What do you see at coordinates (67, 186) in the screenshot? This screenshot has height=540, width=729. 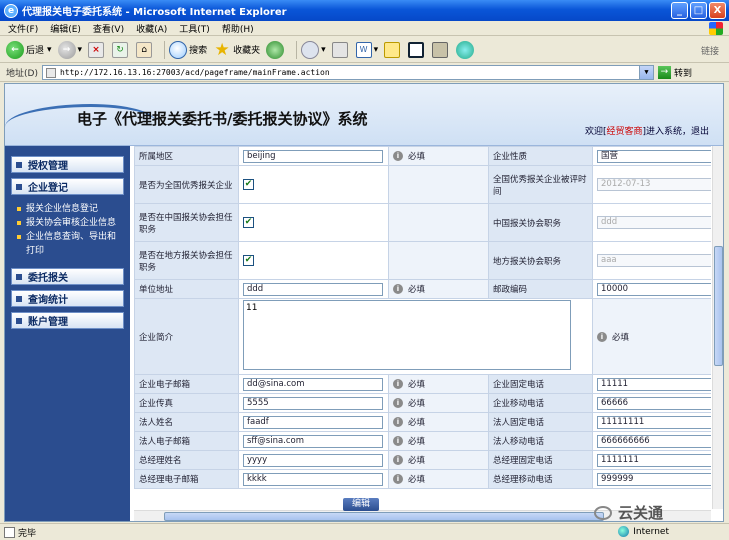 I see `nav-enterprise-registration: 企业登记` at bounding box center [67, 186].